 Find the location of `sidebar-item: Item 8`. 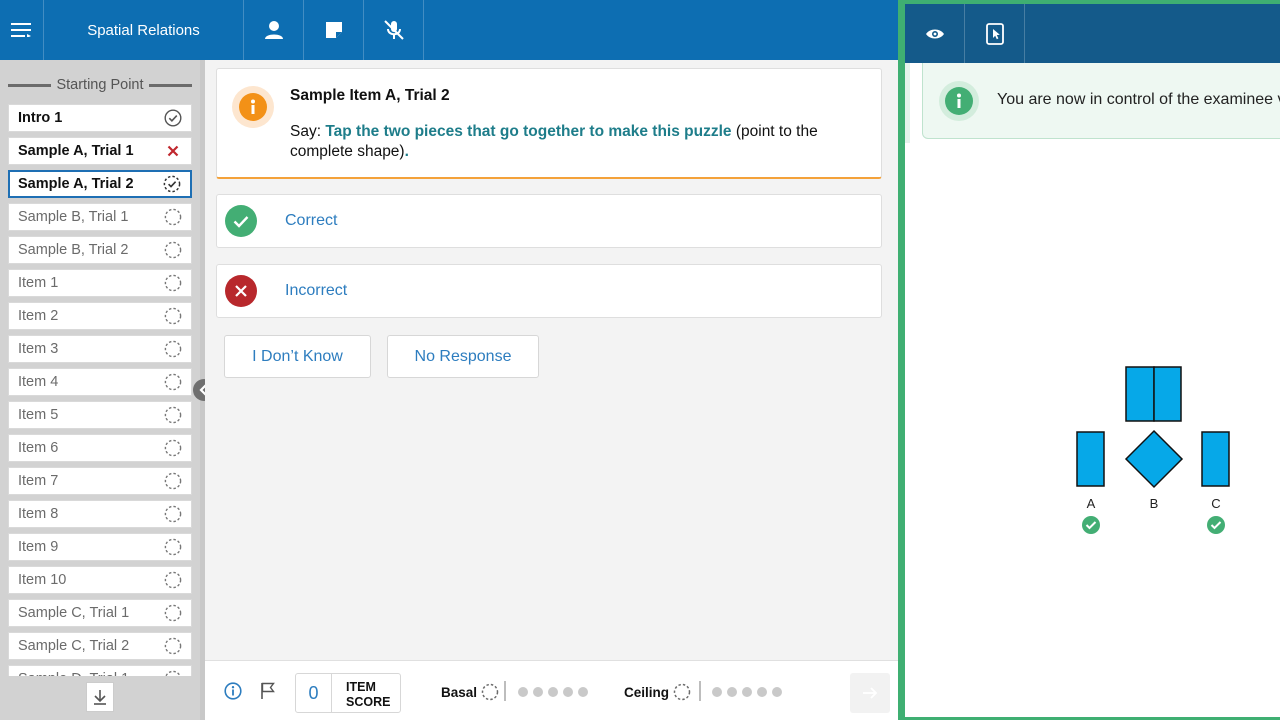

sidebar-item: Item 8 is located at coordinates (100, 514).